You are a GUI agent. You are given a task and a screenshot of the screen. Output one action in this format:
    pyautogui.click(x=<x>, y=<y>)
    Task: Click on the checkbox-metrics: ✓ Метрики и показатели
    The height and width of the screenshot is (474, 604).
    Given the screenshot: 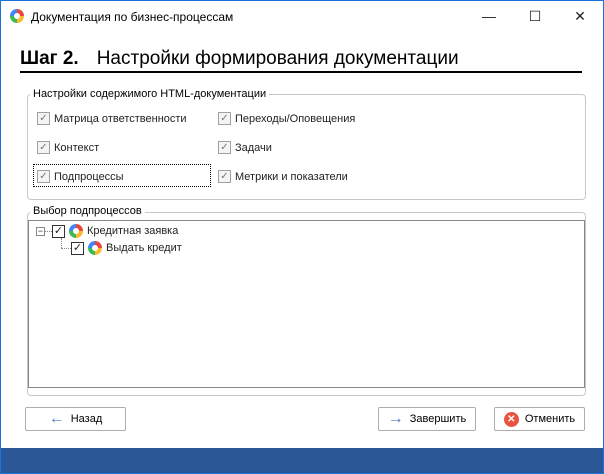 What is the action you would take?
    pyautogui.click(x=283, y=176)
    